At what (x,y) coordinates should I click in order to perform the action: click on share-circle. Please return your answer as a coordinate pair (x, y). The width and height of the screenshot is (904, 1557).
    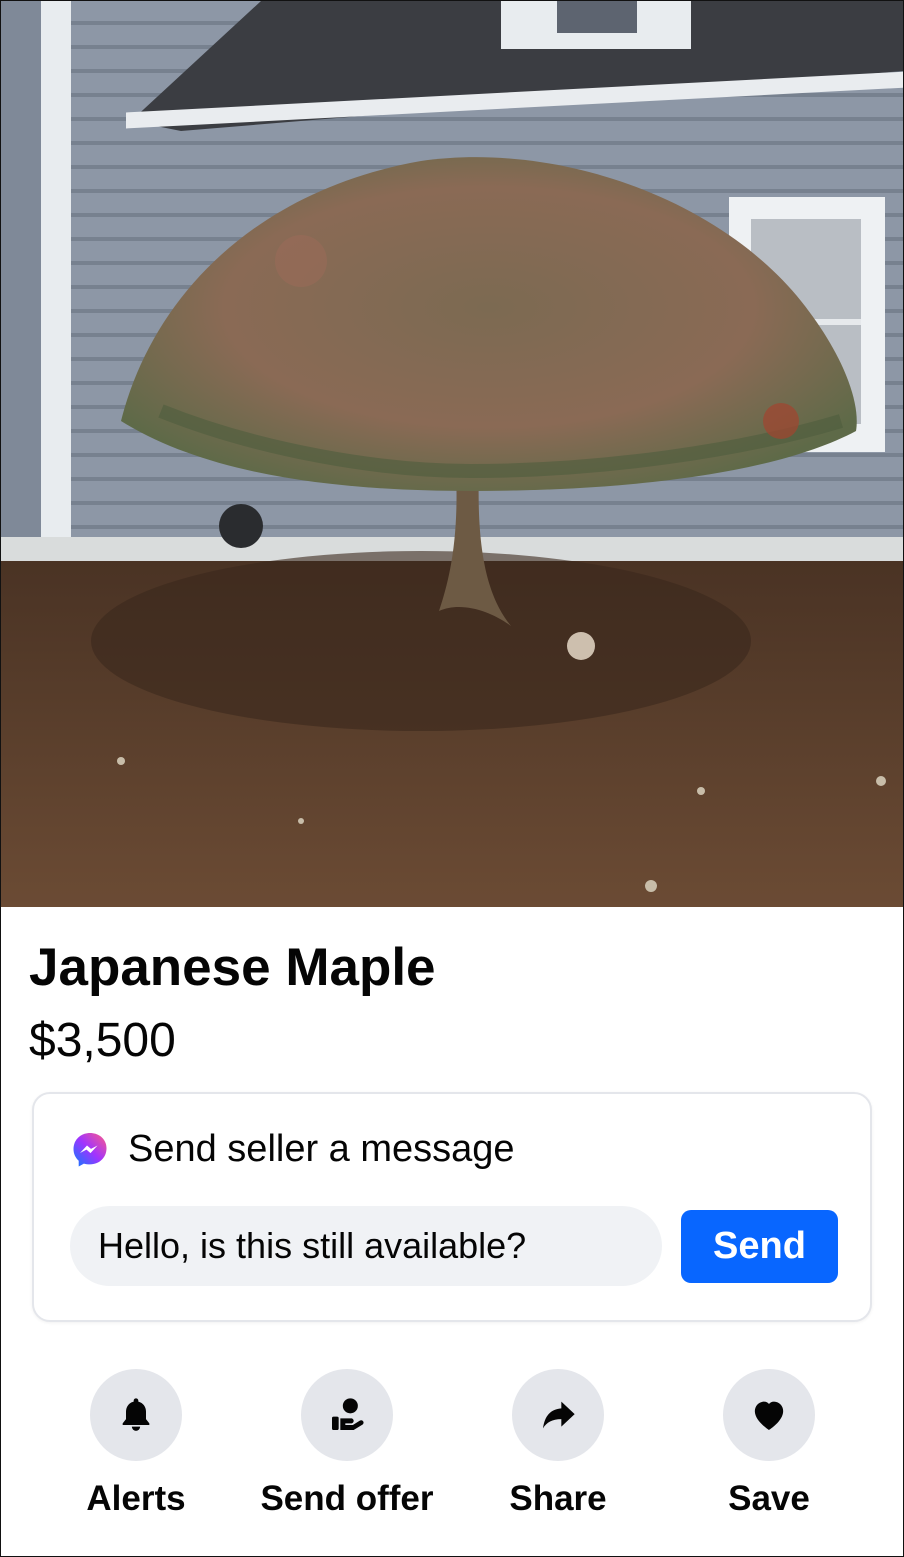
    Looking at the image, I should click on (558, 1415).